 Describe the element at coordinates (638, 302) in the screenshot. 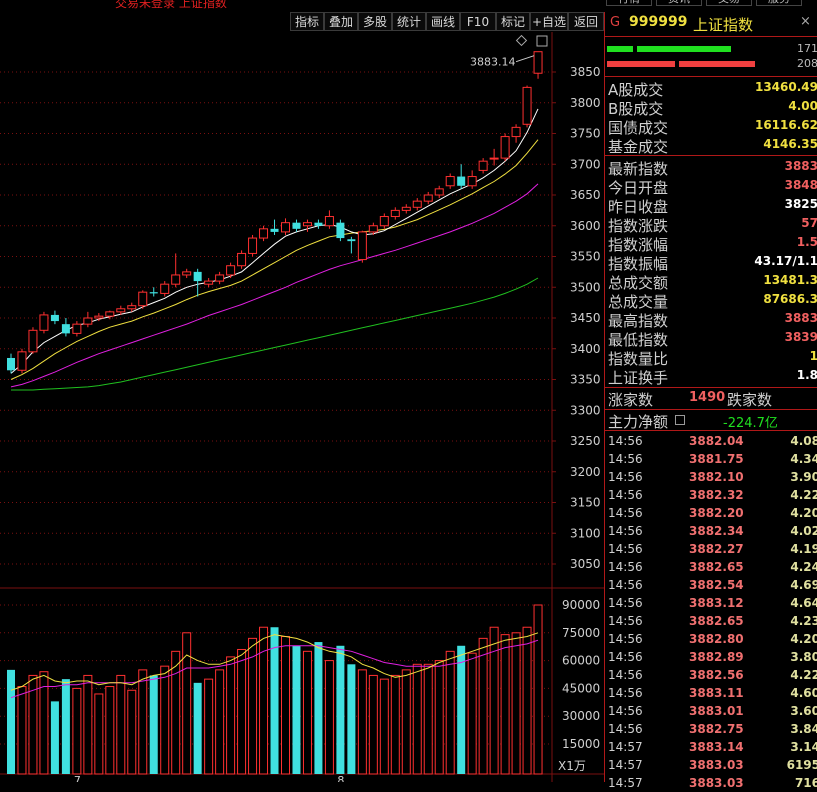

I see `row-label: 总成交量` at that location.